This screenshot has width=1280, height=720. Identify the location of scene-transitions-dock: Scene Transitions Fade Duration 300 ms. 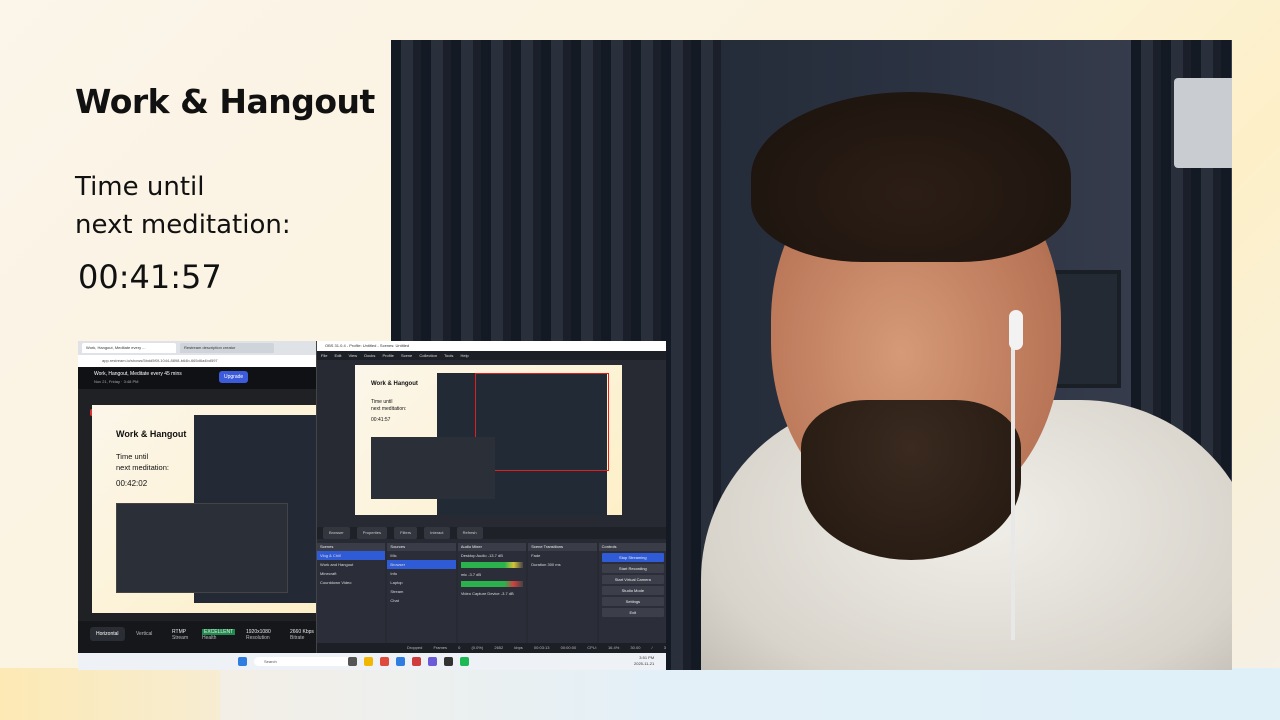
(562, 593).